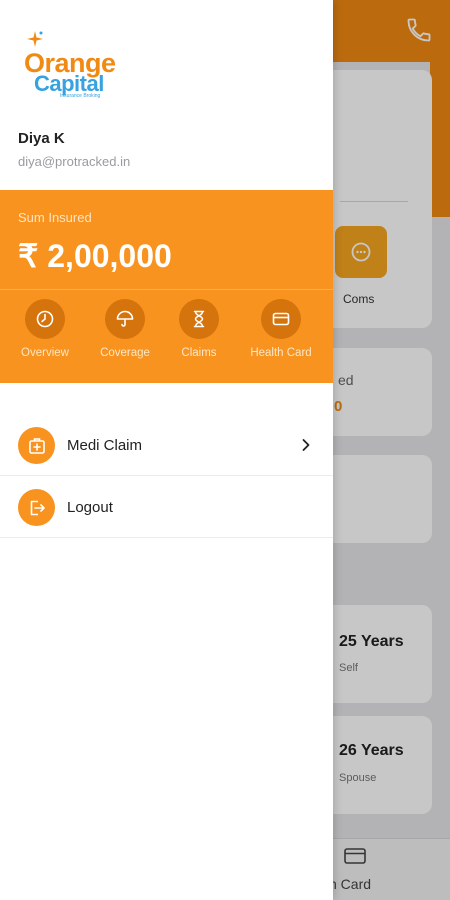 This screenshot has height=900, width=450. What do you see at coordinates (35, 39) in the screenshot?
I see `sparkle-icon` at bounding box center [35, 39].